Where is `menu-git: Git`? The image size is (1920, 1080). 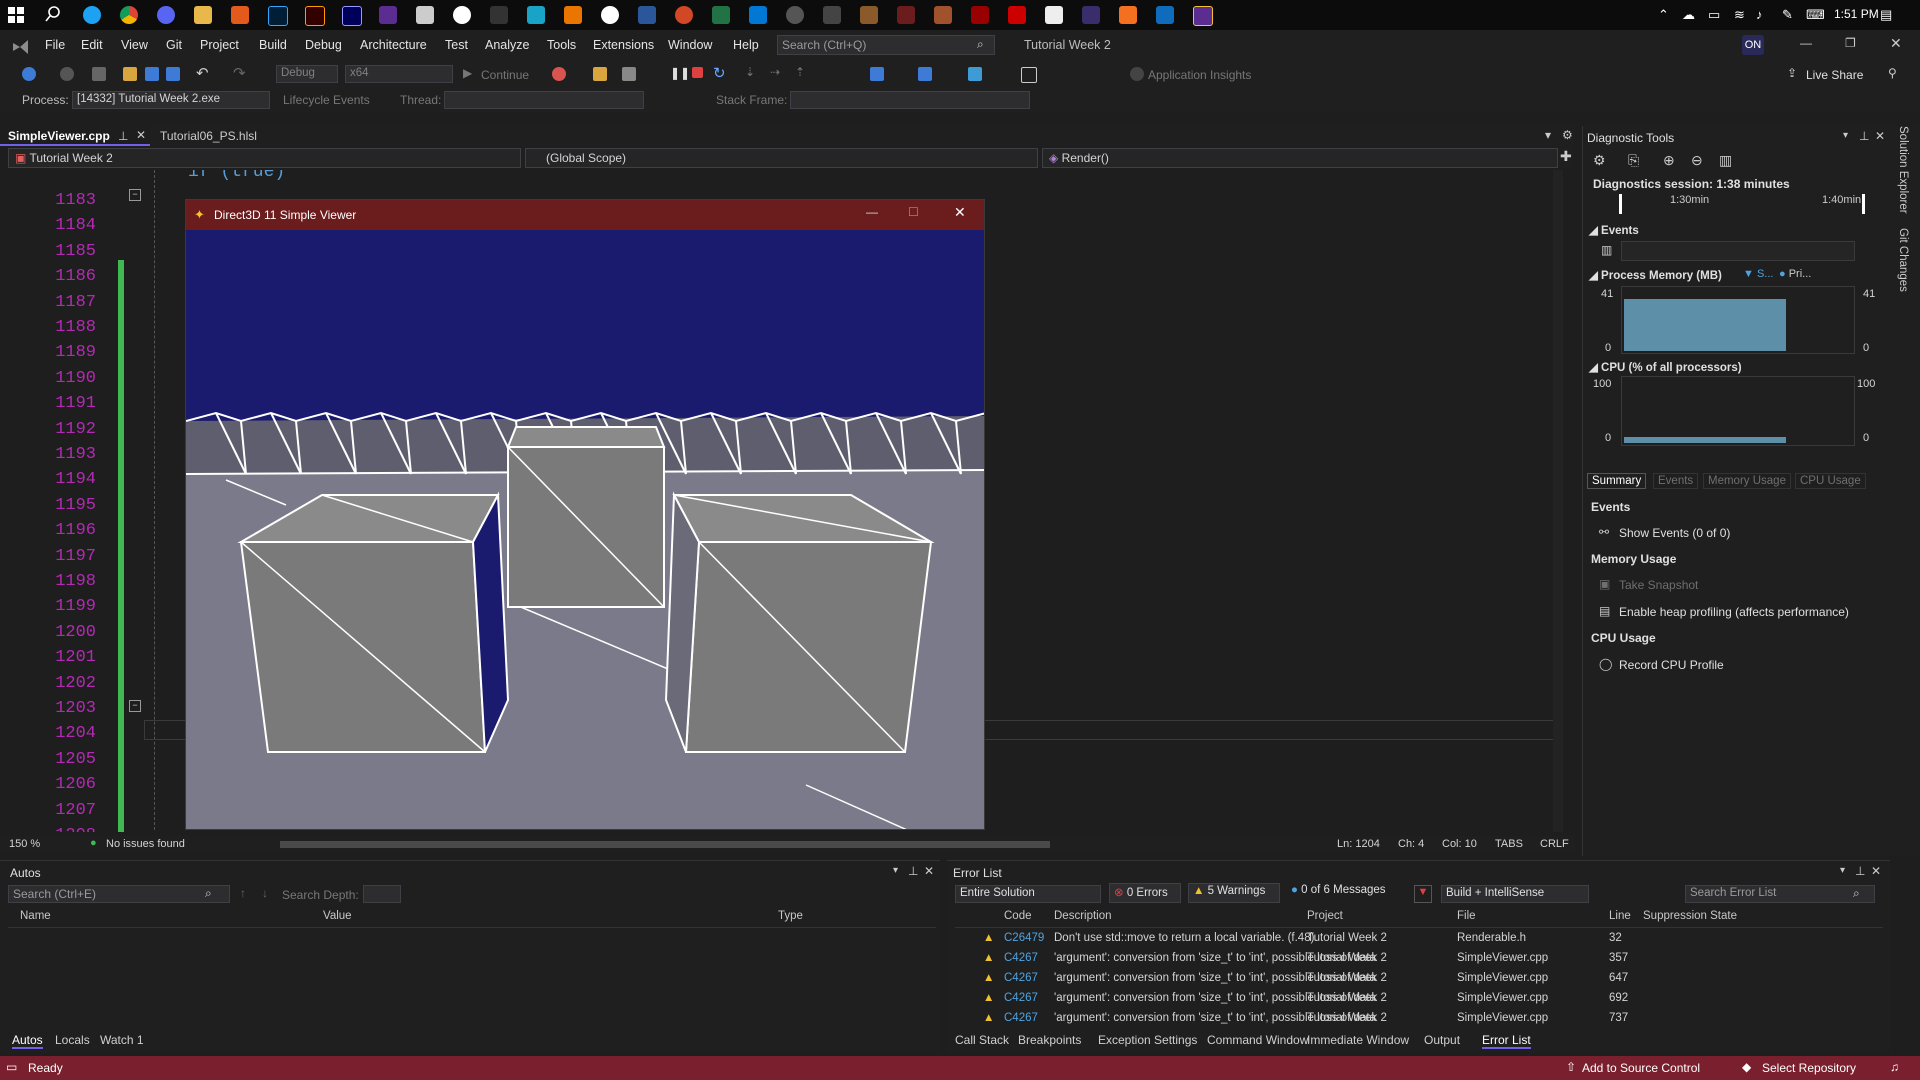 menu-git: Git is located at coordinates (174, 45).